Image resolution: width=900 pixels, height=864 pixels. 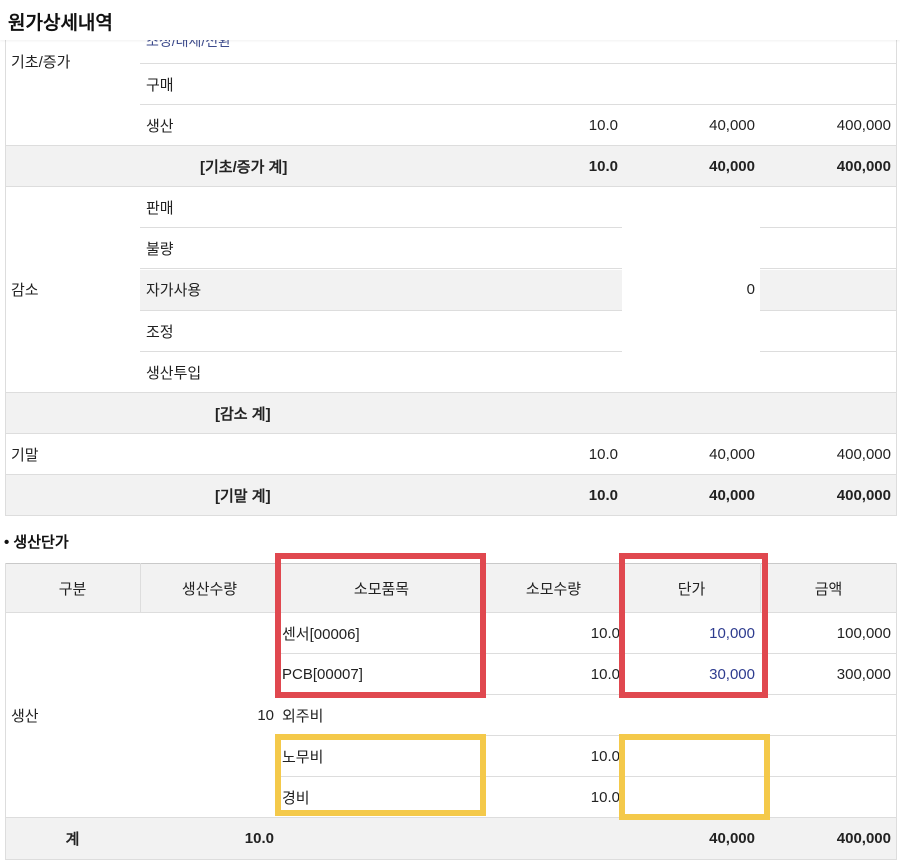 What do you see at coordinates (174, 290) in the screenshot?
I see `row-label-self-use: 자가사용` at bounding box center [174, 290].